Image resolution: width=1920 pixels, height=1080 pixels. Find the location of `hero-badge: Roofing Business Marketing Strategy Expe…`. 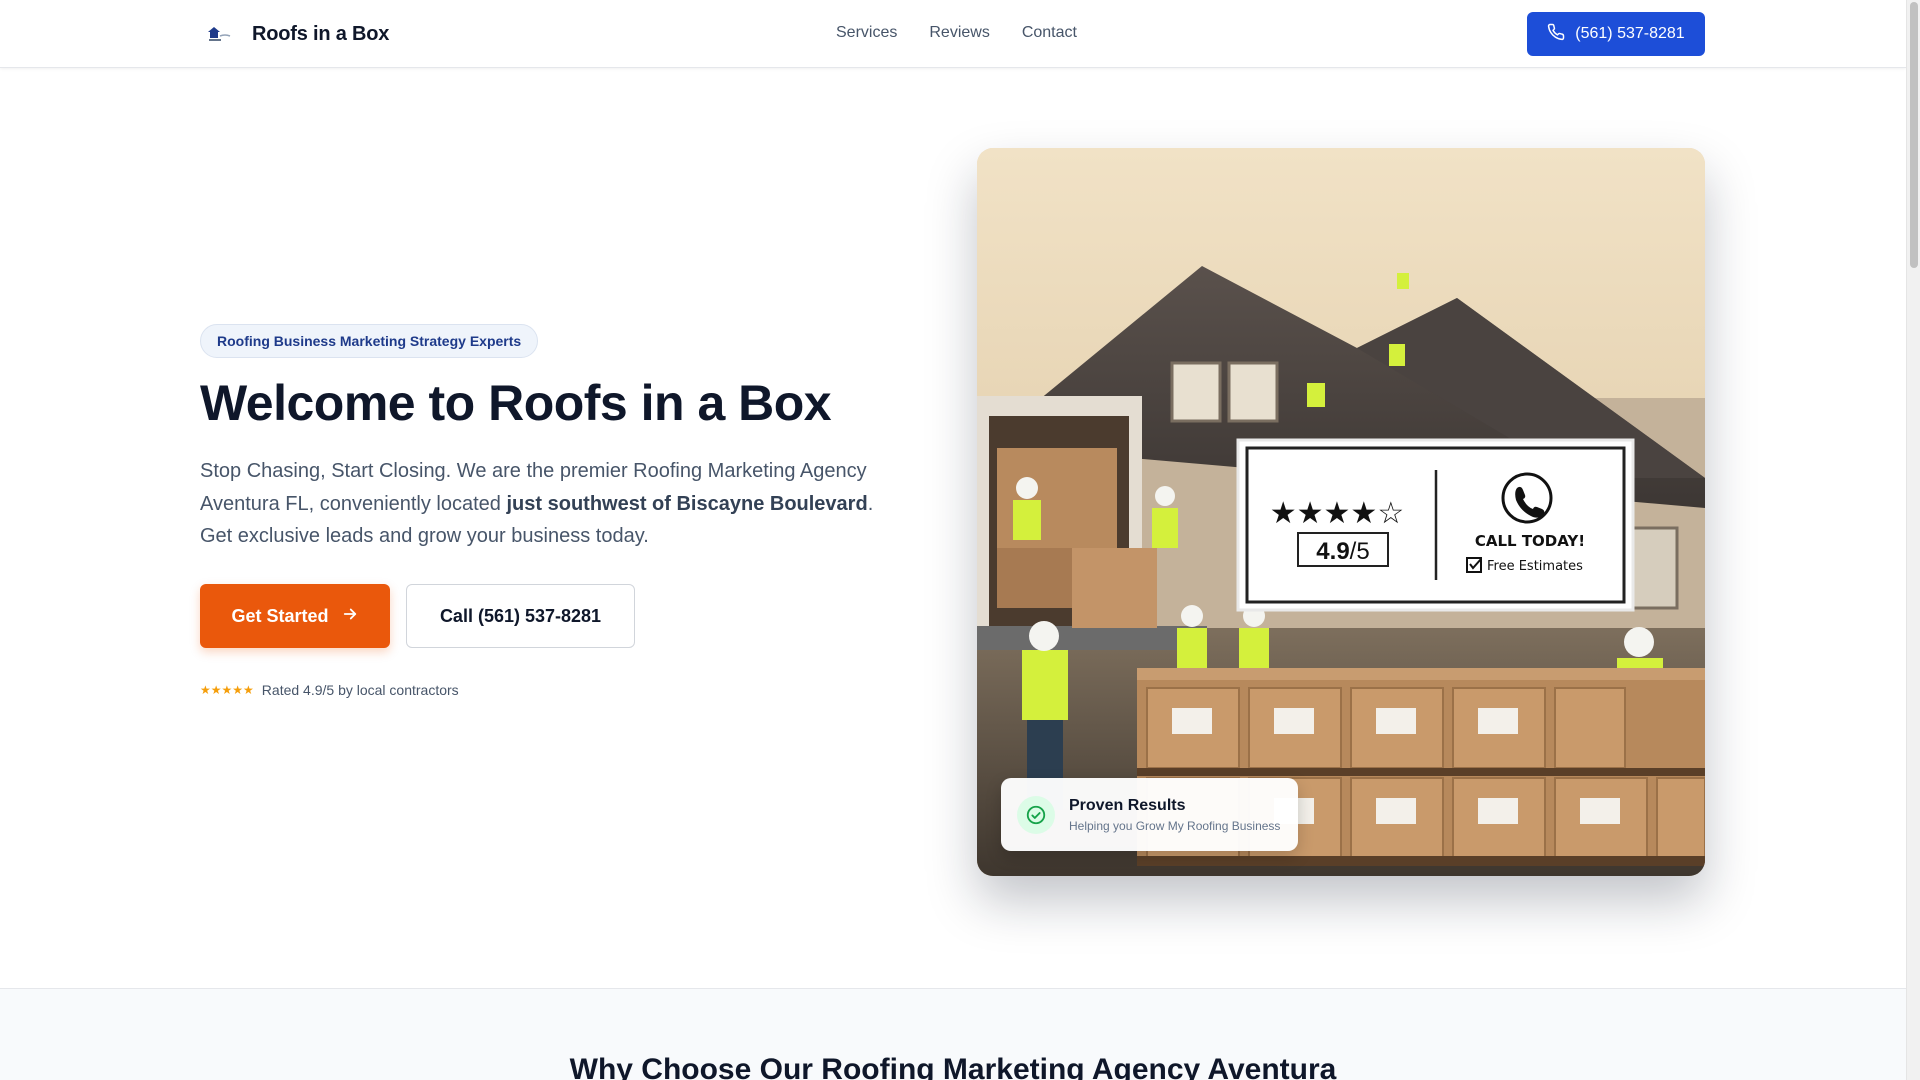

hero-badge: Roofing Business Marketing Strategy Expe… is located at coordinates (369, 341).